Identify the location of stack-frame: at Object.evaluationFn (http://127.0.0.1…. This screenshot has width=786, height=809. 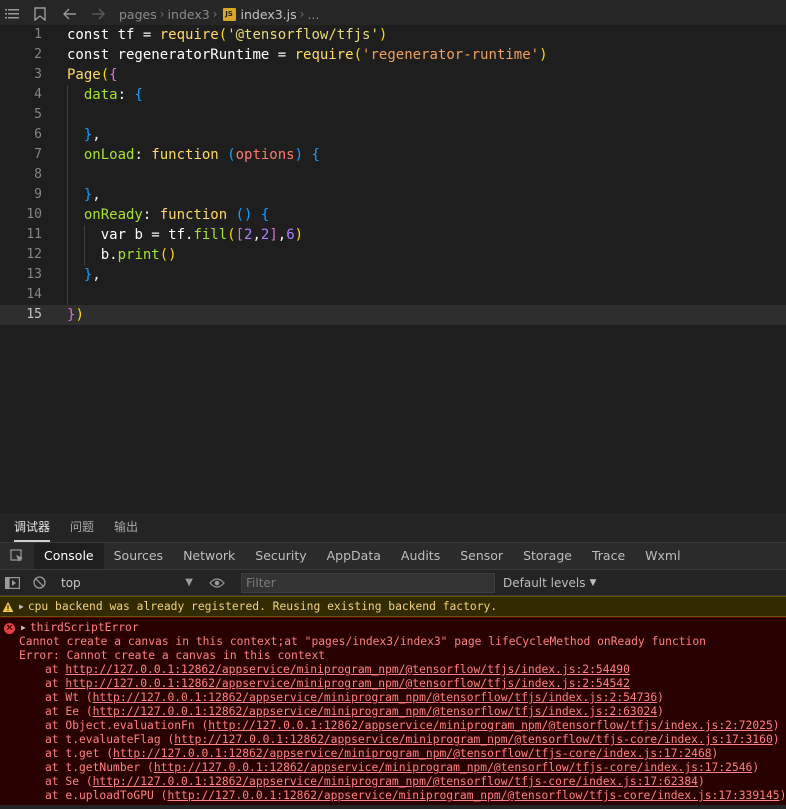
(412, 725).